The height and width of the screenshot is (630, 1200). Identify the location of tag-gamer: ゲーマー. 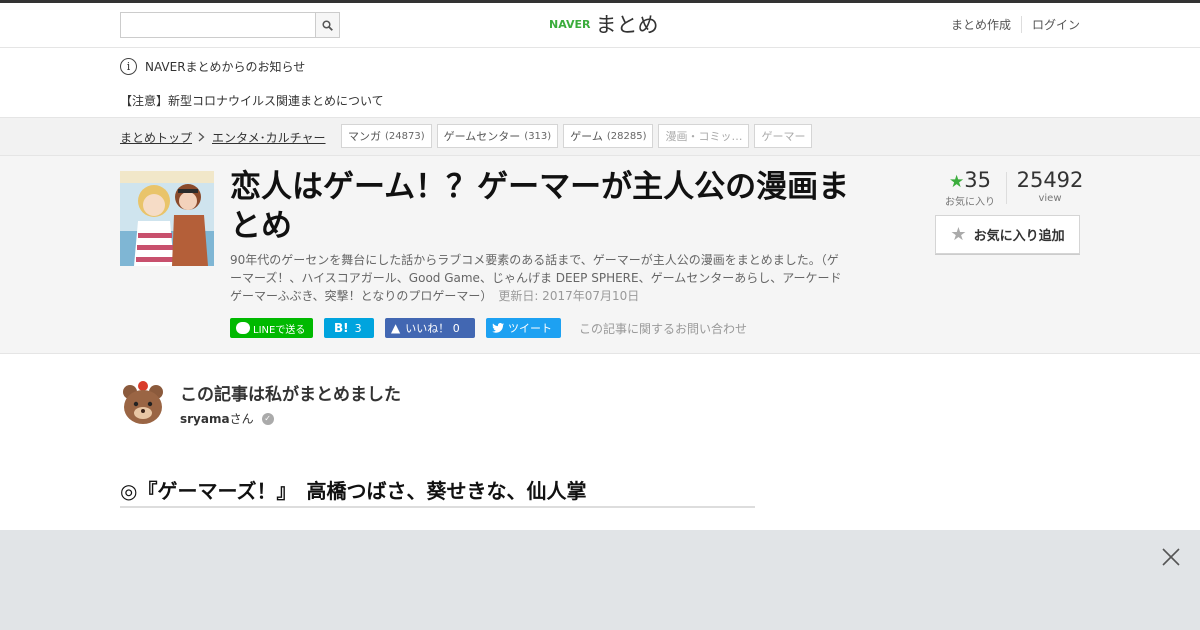
(783, 136).